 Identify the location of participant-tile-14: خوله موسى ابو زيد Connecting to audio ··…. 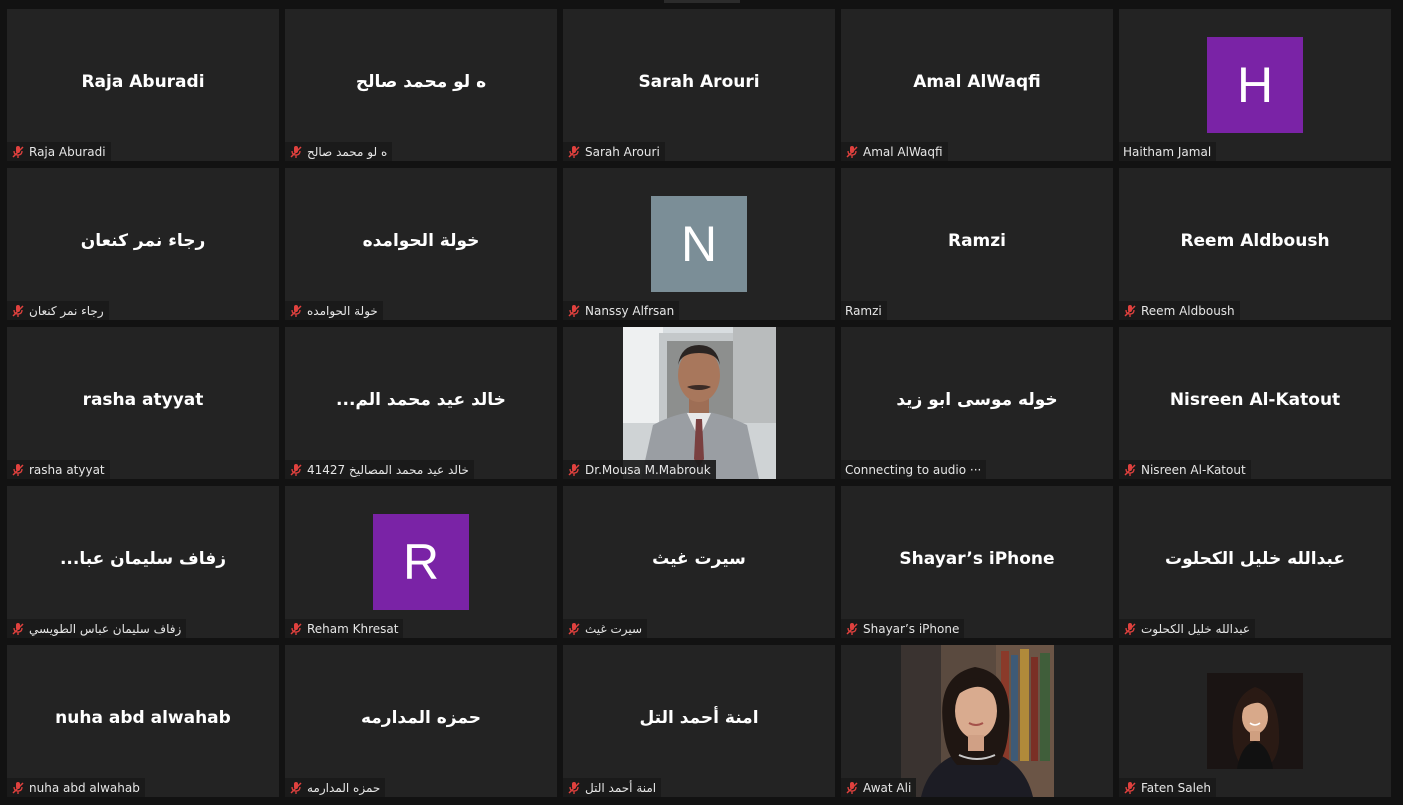
(977, 403).